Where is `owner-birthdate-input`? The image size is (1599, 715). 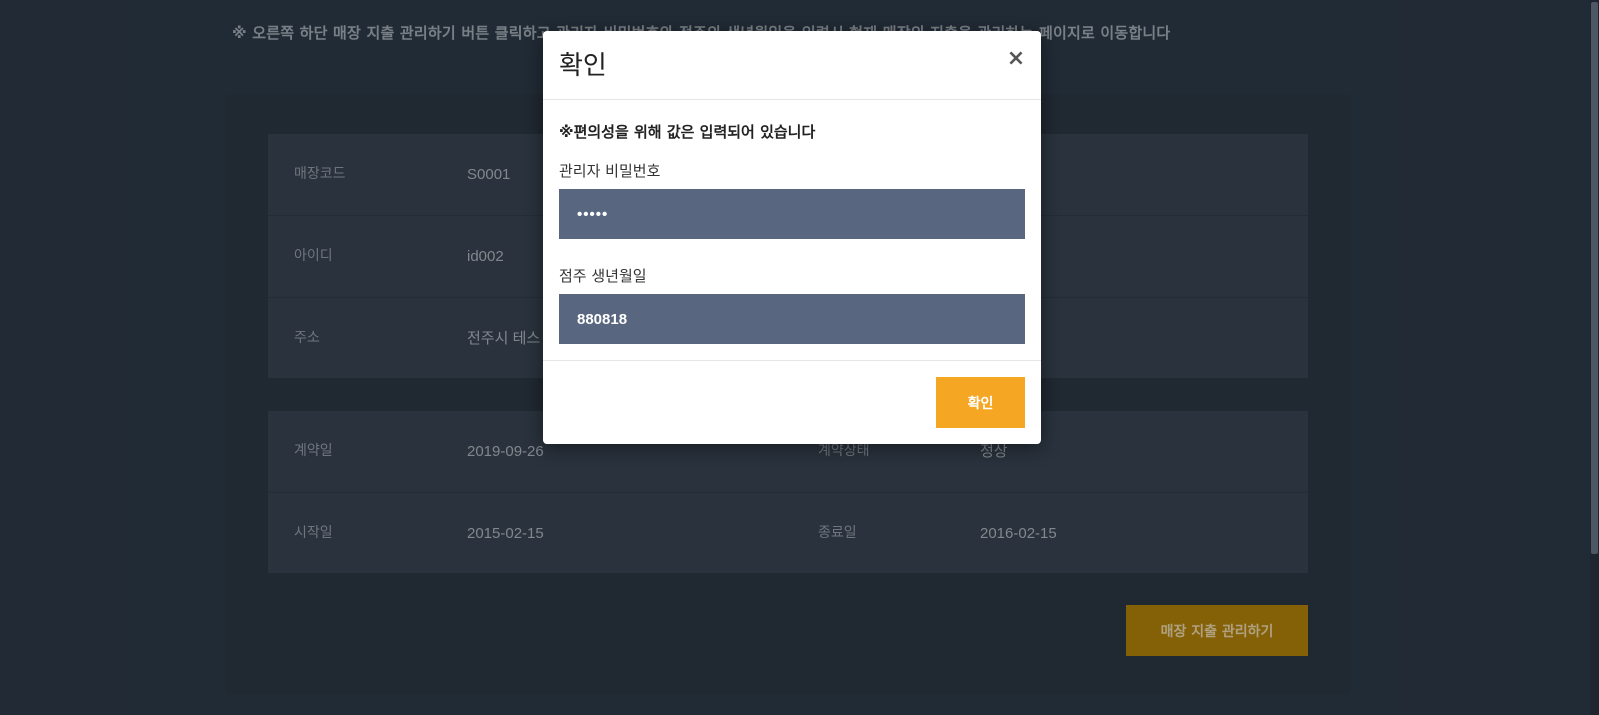
owner-birthdate-input is located at coordinates (792, 319).